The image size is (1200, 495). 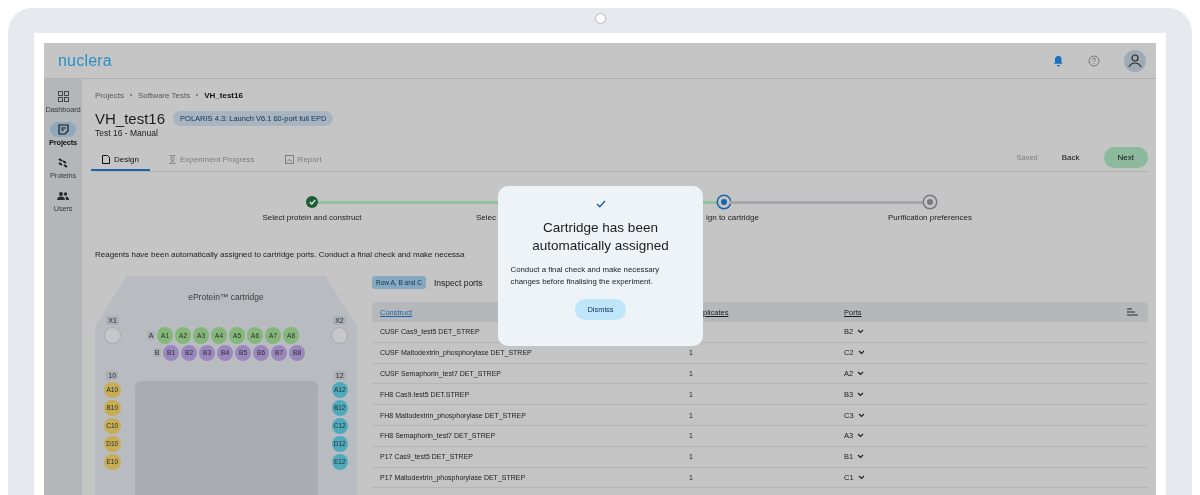 I want to click on logo: nuclera, so click(x=85, y=60).